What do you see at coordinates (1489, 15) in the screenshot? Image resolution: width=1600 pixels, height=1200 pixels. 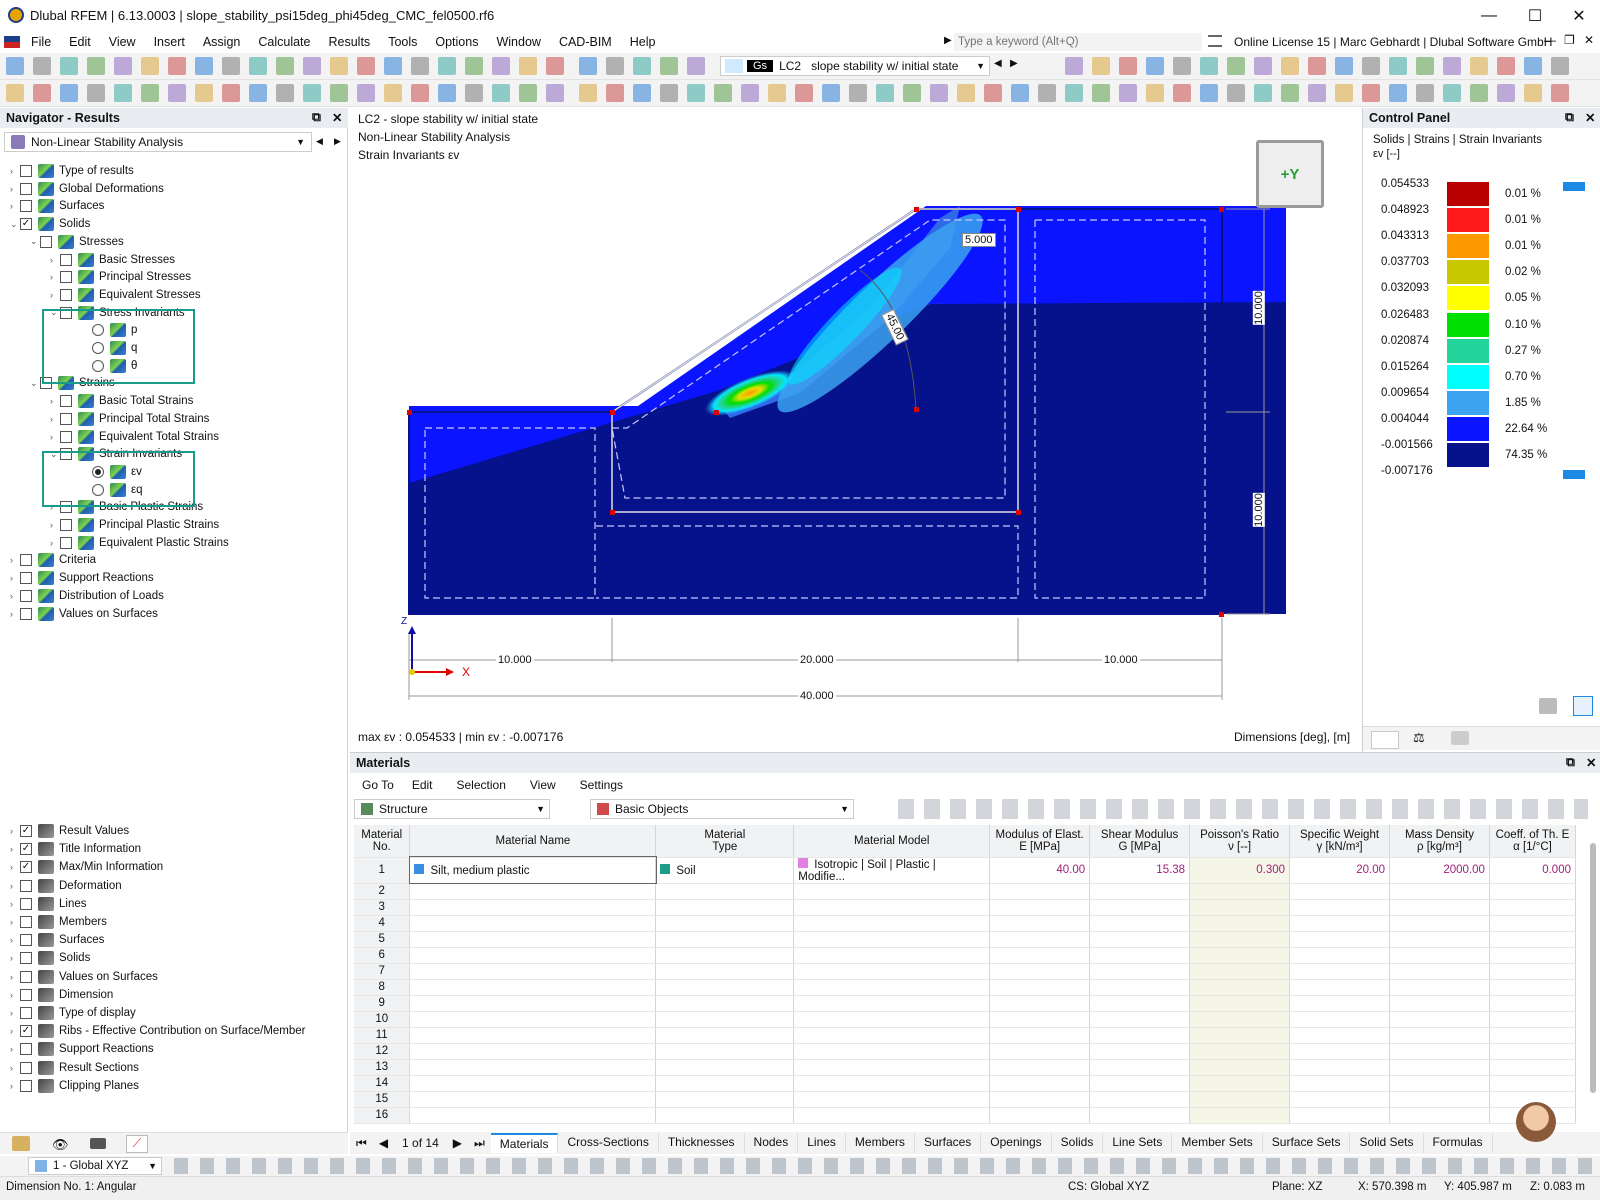 I see `minimize-button: —` at bounding box center [1489, 15].